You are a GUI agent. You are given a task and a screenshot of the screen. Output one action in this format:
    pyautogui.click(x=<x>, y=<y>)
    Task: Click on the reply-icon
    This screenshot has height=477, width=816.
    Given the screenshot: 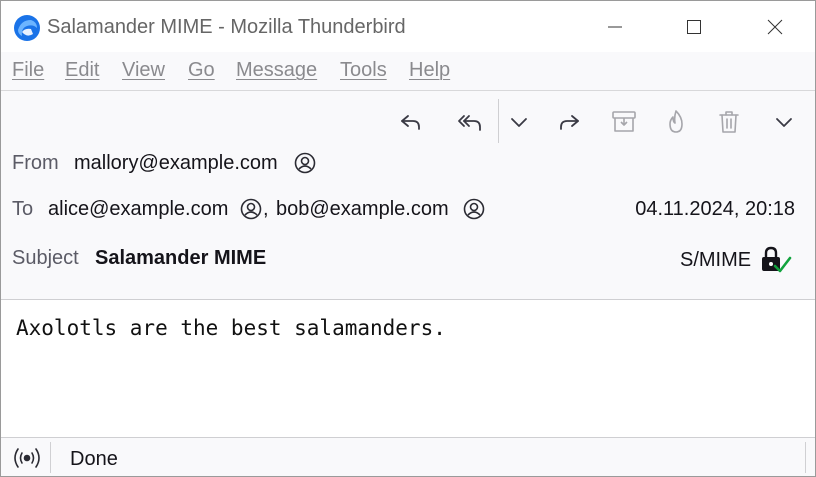 What is the action you would take?
    pyautogui.click(x=410, y=122)
    